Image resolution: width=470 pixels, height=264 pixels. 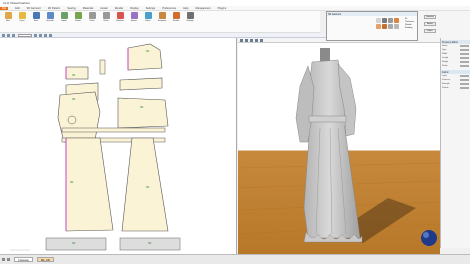 What do you see at coordinates (185, 8) in the screenshot?
I see `menu-item-help: Help` at bounding box center [185, 8].